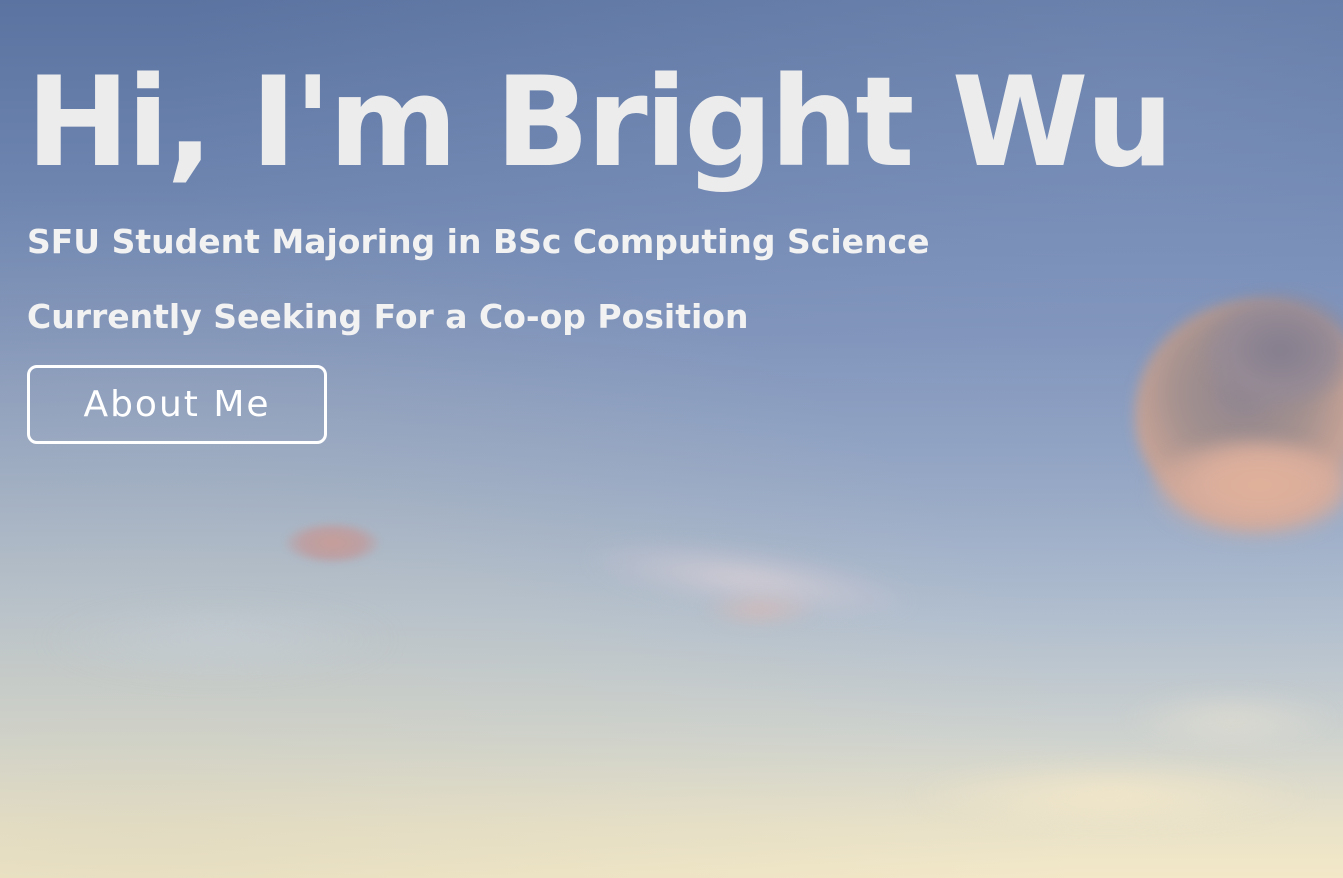 The width and height of the screenshot is (1343, 878). What do you see at coordinates (332, 543) in the screenshot?
I see `small-cloud` at bounding box center [332, 543].